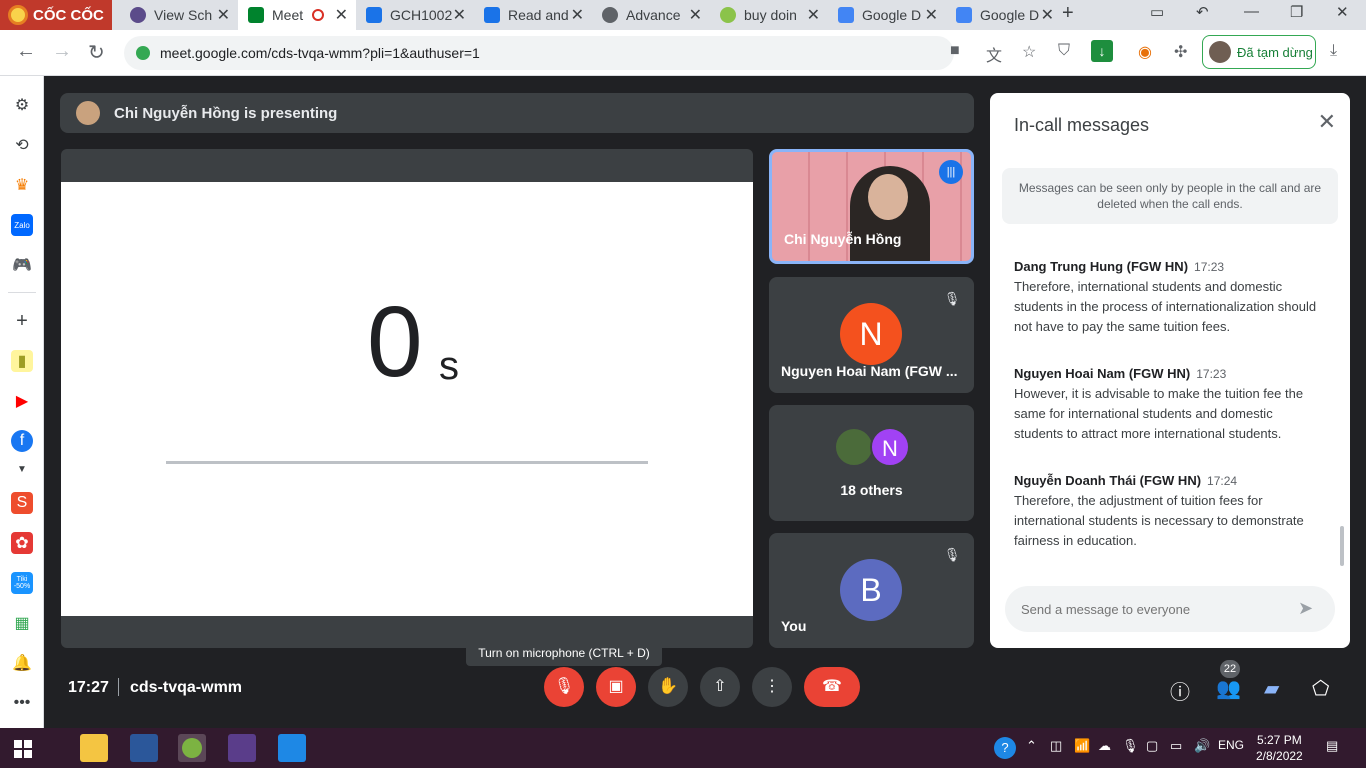  Describe the element at coordinates (242, 748) in the screenshot. I see `winrar-icon` at that location.